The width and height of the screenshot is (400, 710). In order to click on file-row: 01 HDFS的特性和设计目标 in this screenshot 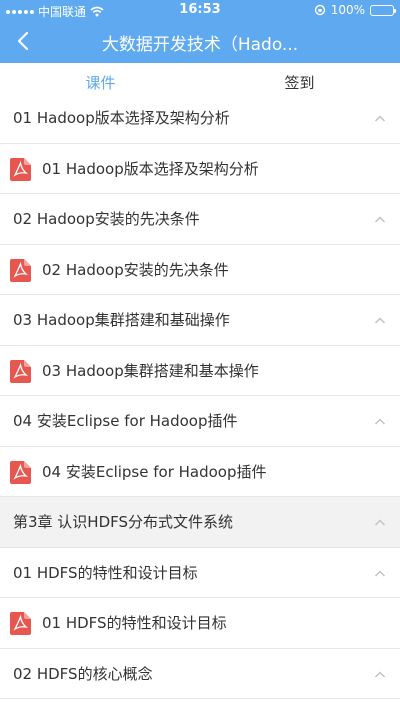, I will do `click(200, 623)`.